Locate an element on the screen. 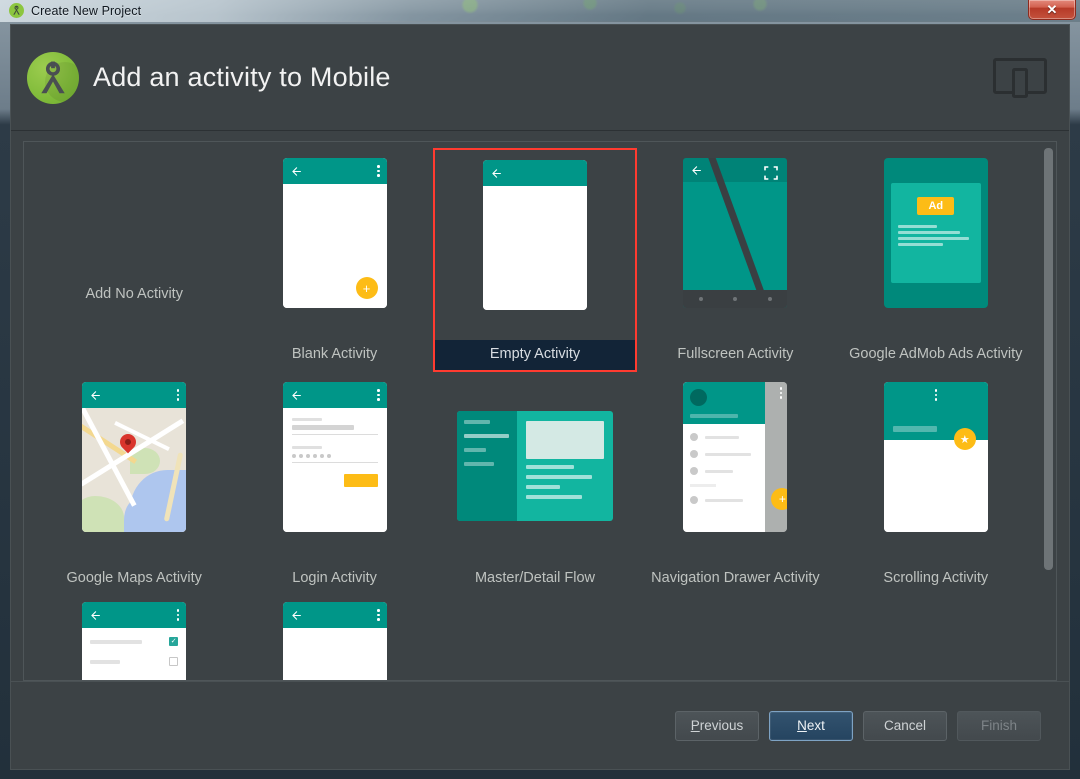 The width and height of the screenshot is (1080, 779). drawer-header is located at coordinates (724, 403).